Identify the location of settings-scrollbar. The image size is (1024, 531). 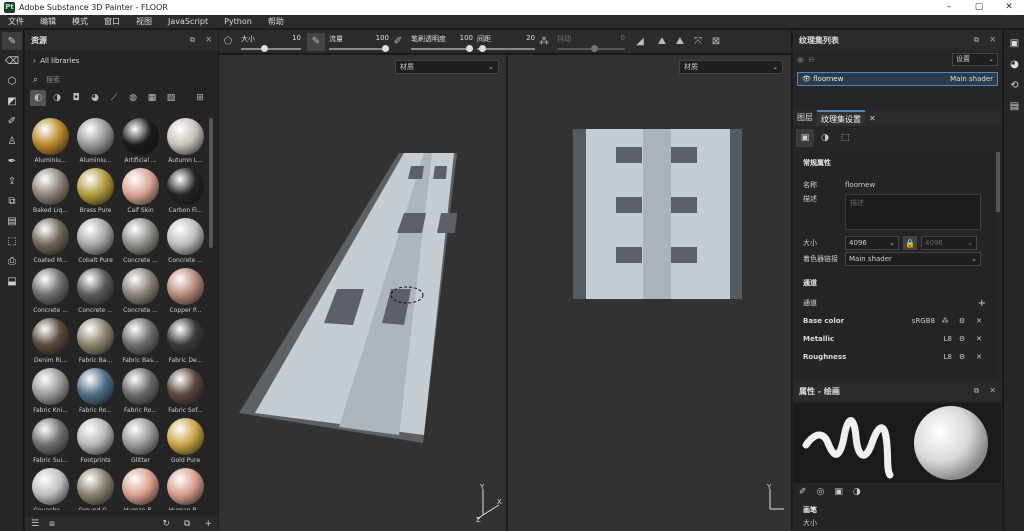
(998, 182).